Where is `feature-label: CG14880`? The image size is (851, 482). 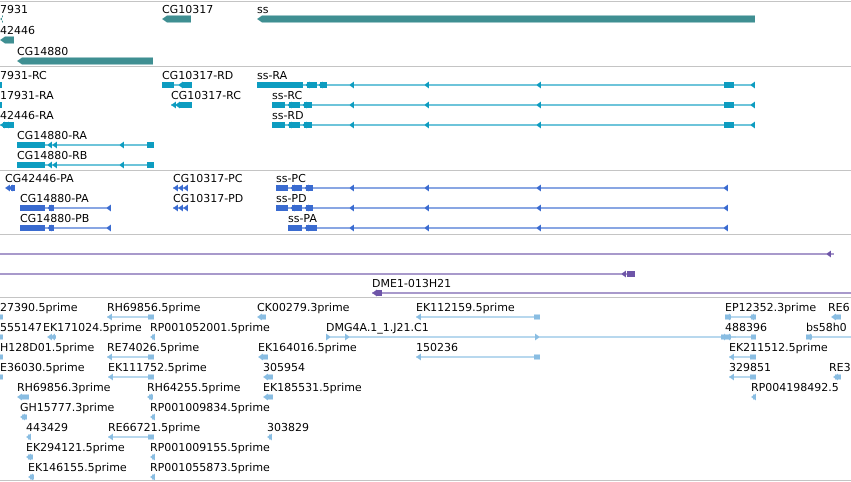 feature-label: CG14880 is located at coordinates (42, 51).